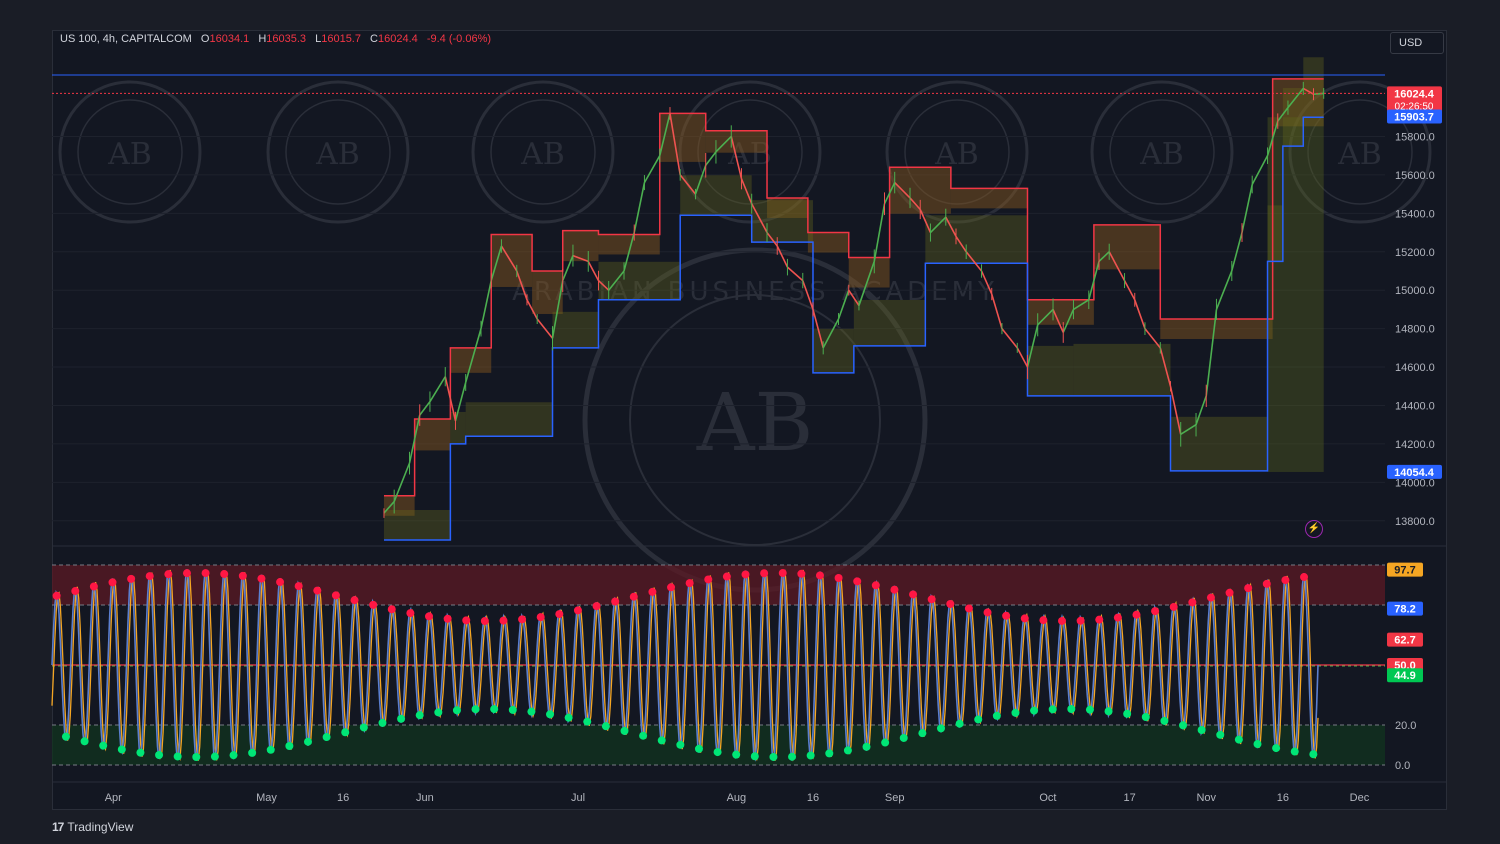  Describe the element at coordinates (1415, 522) in the screenshot. I see `price-tick-label: 13800.0` at that location.